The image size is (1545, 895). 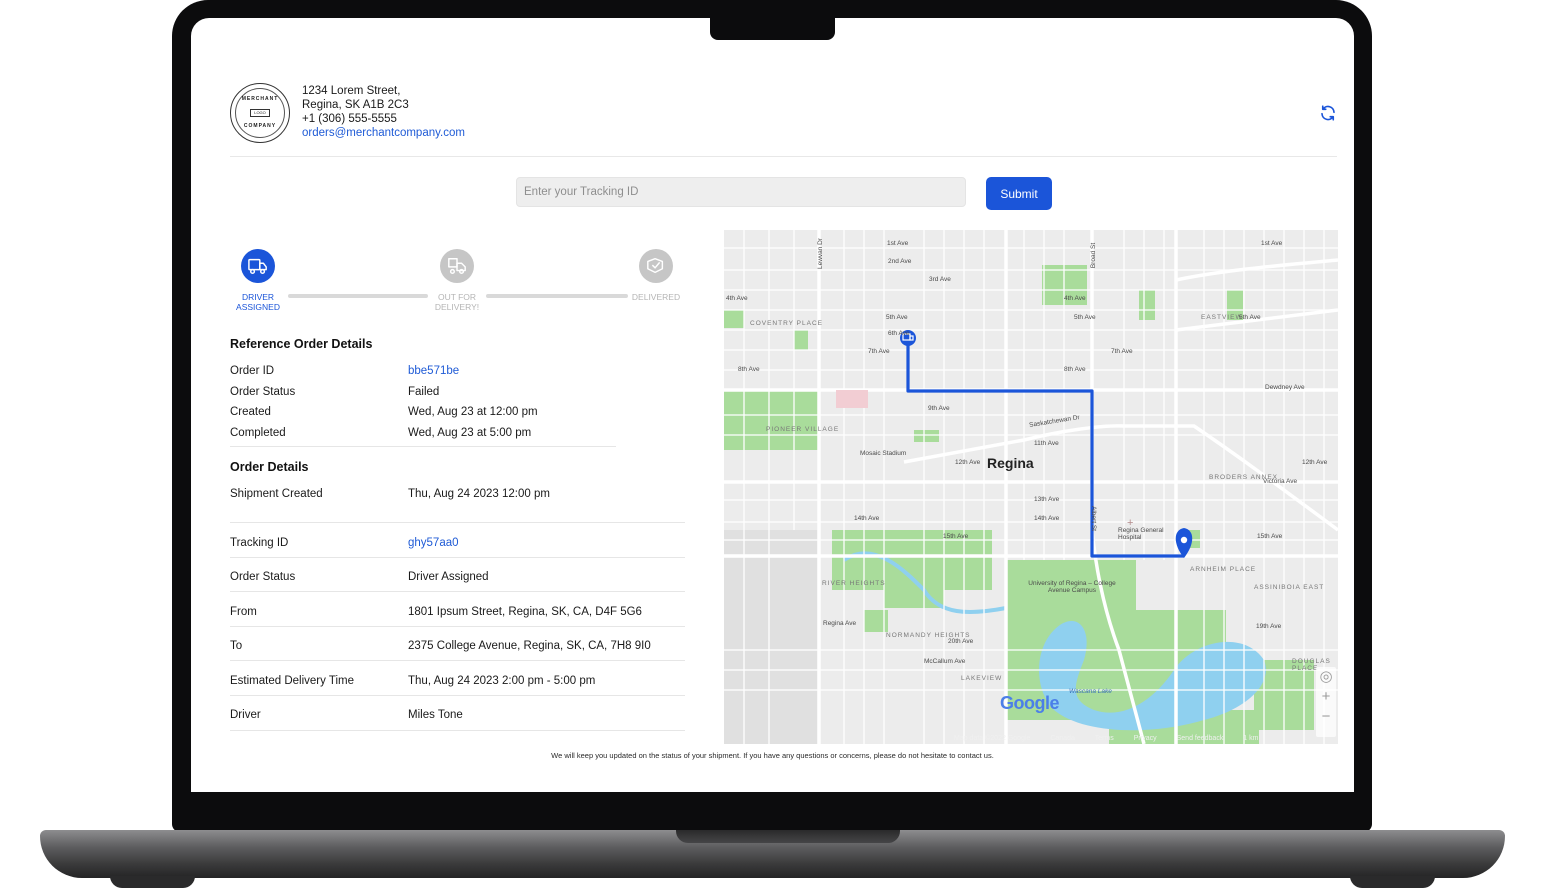 I want to click on camera-notch, so click(x=772, y=29).